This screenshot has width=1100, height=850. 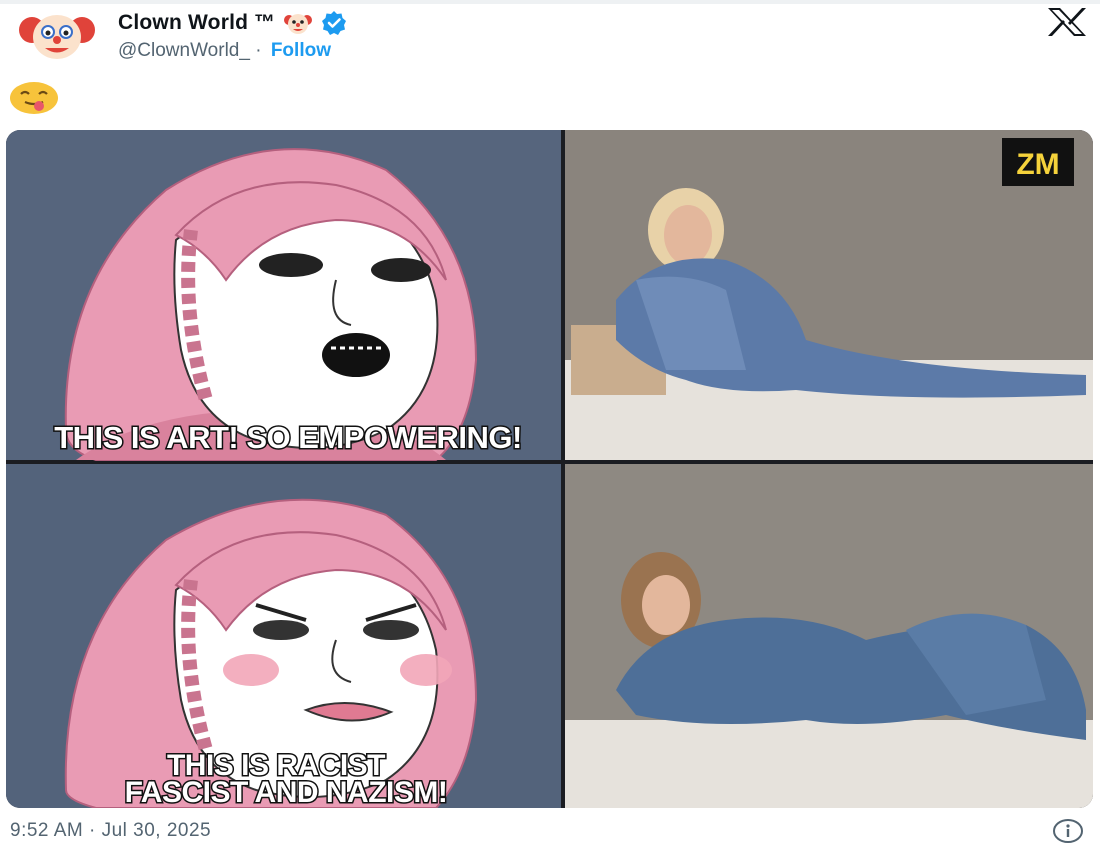 What do you see at coordinates (298, 24) in the screenshot?
I see `clown-emoji-icon` at bounding box center [298, 24].